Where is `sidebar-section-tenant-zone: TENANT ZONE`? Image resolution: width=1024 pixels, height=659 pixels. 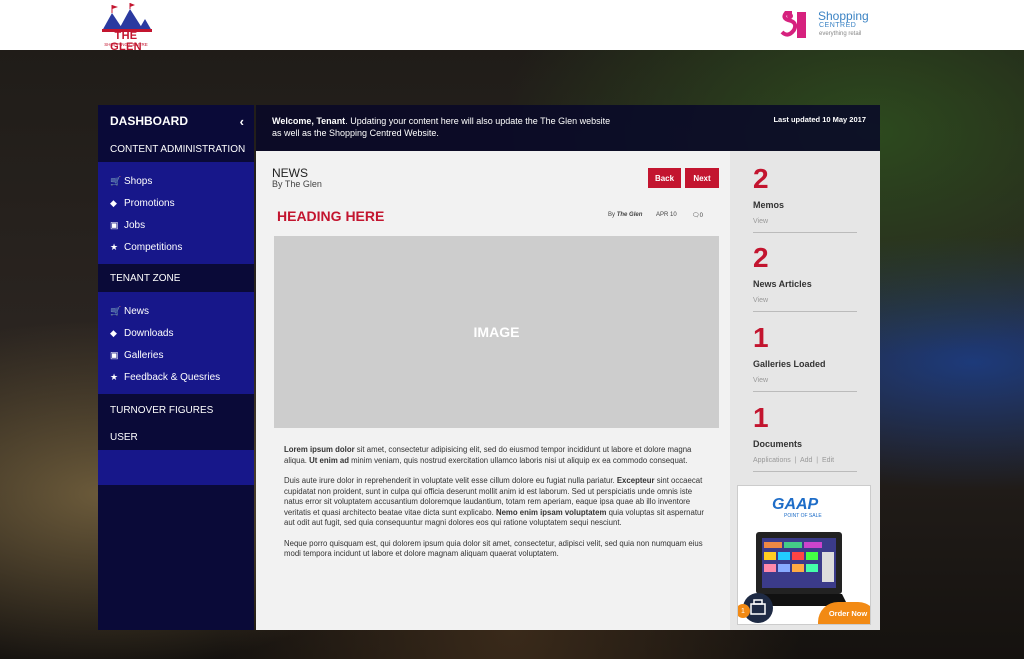
sidebar-section-tenant-zone: TENANT ZONE is located at coordinates (176, 278).